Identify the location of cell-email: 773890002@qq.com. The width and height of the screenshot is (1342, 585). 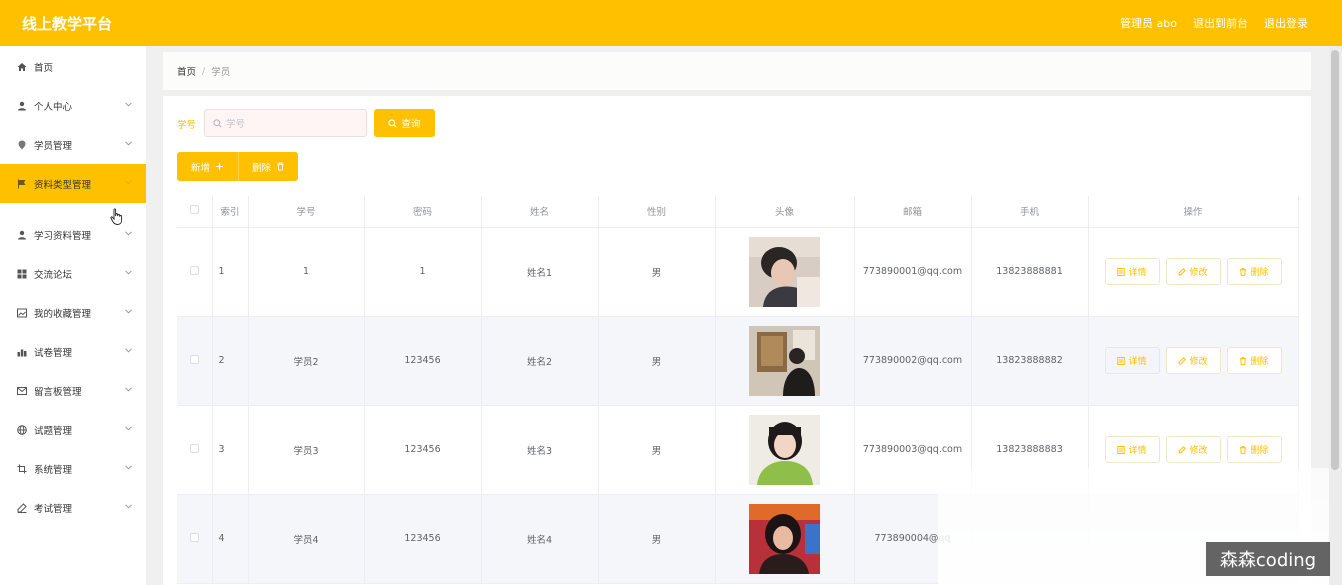
(913, 361).